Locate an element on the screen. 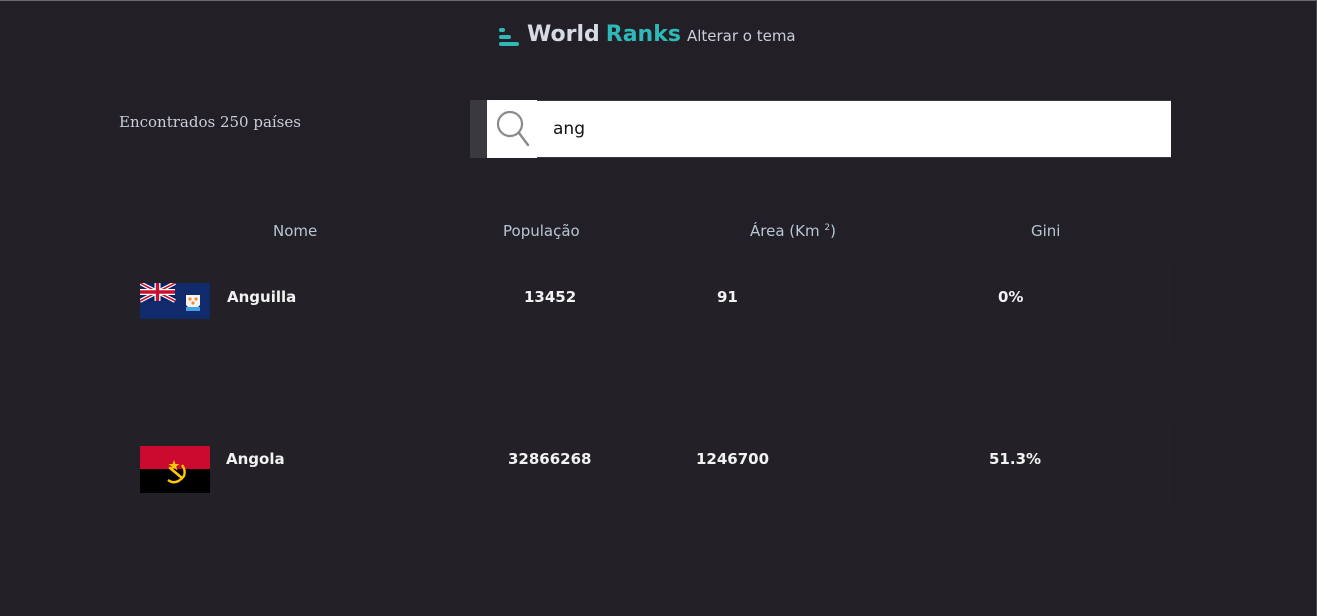 Image resolution: width=1317 pixels, height=616 pixels. window-top-border is located at coordinates (658, 0).